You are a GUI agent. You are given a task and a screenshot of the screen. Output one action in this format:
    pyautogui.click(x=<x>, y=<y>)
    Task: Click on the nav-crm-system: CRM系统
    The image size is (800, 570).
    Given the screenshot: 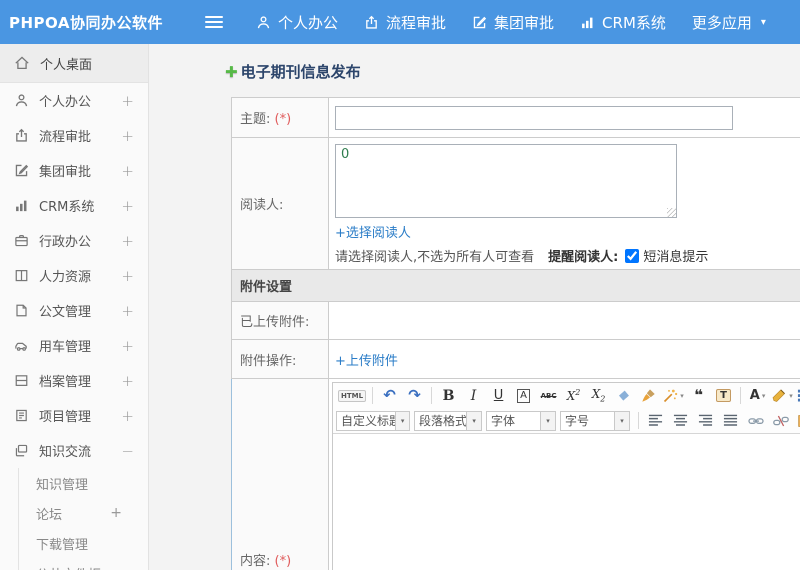 What is the action you would take?
    pyautogui.click(x=623, y=22)
    